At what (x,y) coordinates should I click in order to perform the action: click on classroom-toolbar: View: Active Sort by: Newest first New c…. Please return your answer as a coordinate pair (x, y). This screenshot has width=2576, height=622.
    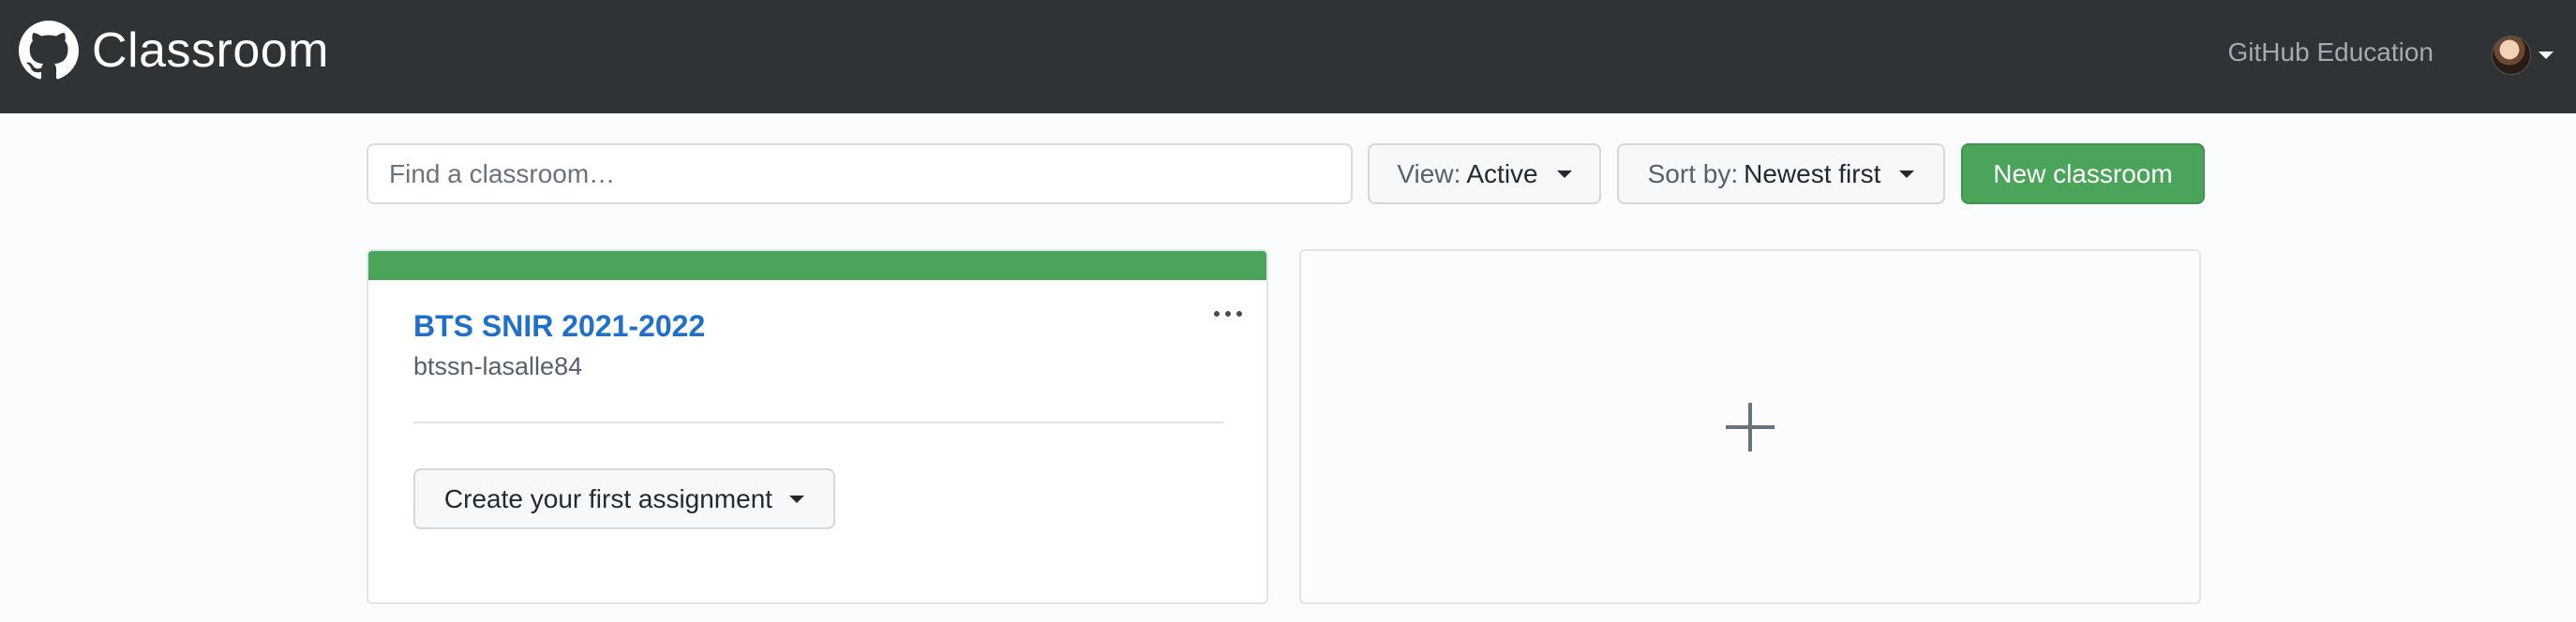
    Looking at the image, I should click on (1286, 173).